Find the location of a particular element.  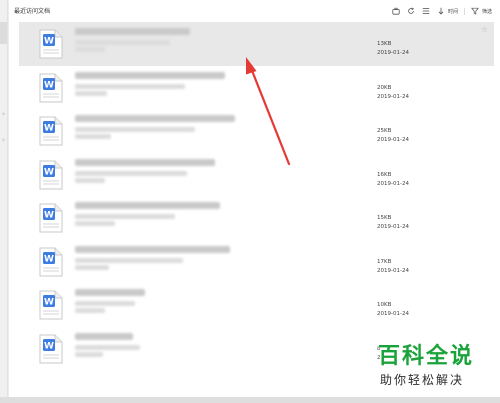

watermark-title: 百科全说 is located at coordinates (426, 356).